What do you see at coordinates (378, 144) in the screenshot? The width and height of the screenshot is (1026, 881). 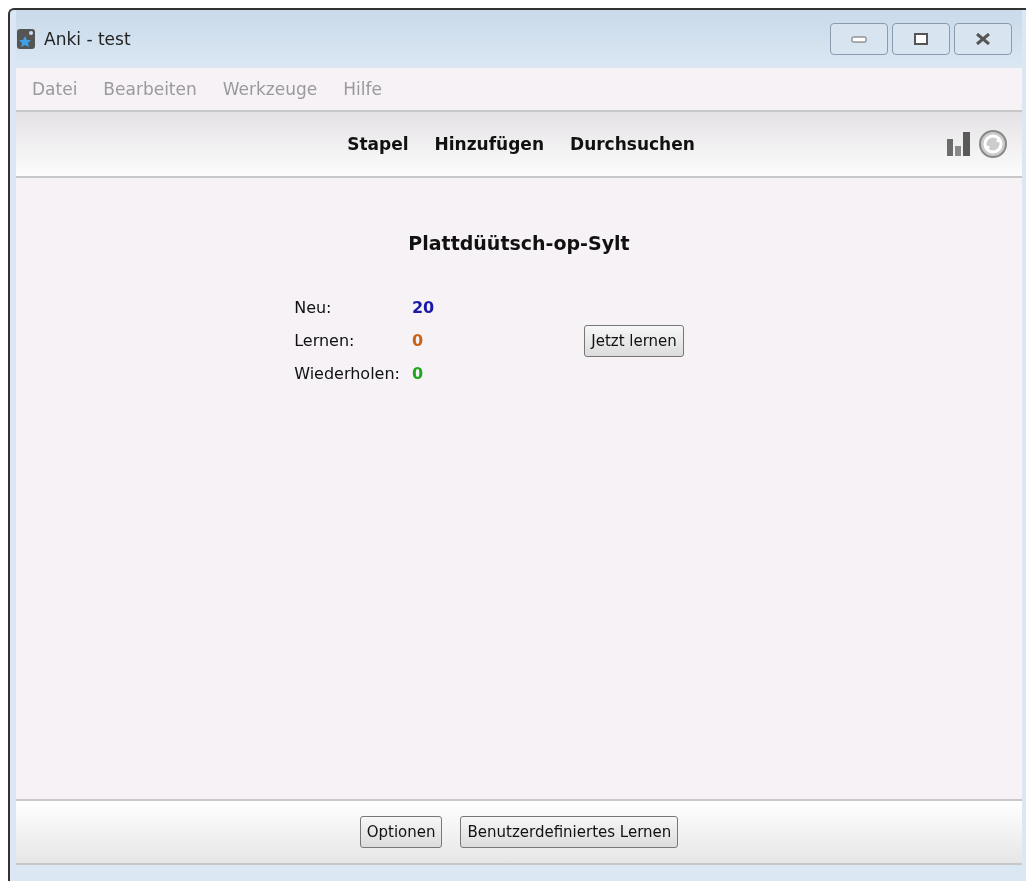 I see `toolbar-link: Stapel` at bounding box center [378, 144].